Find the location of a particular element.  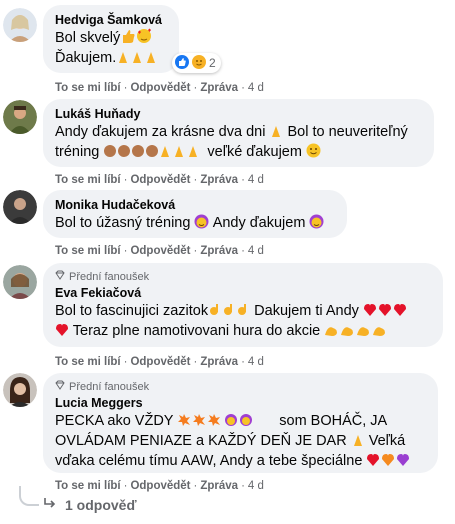

fist-bump-emoji is located at coordinates (153, 151).